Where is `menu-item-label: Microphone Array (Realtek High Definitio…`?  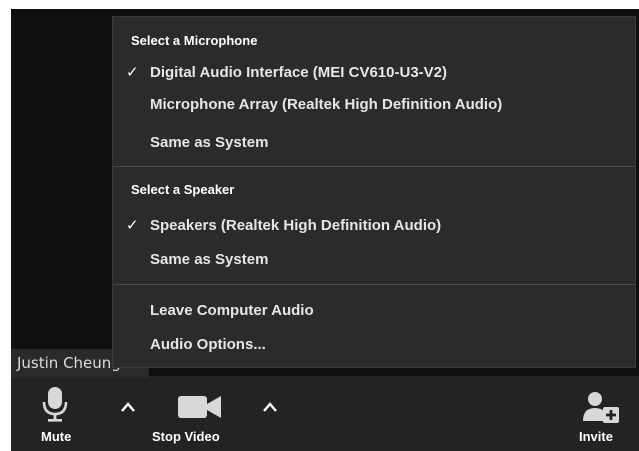 menu-item-label: Microphone Array (Realtek High Definitio… is located at coordinates (326, 104).